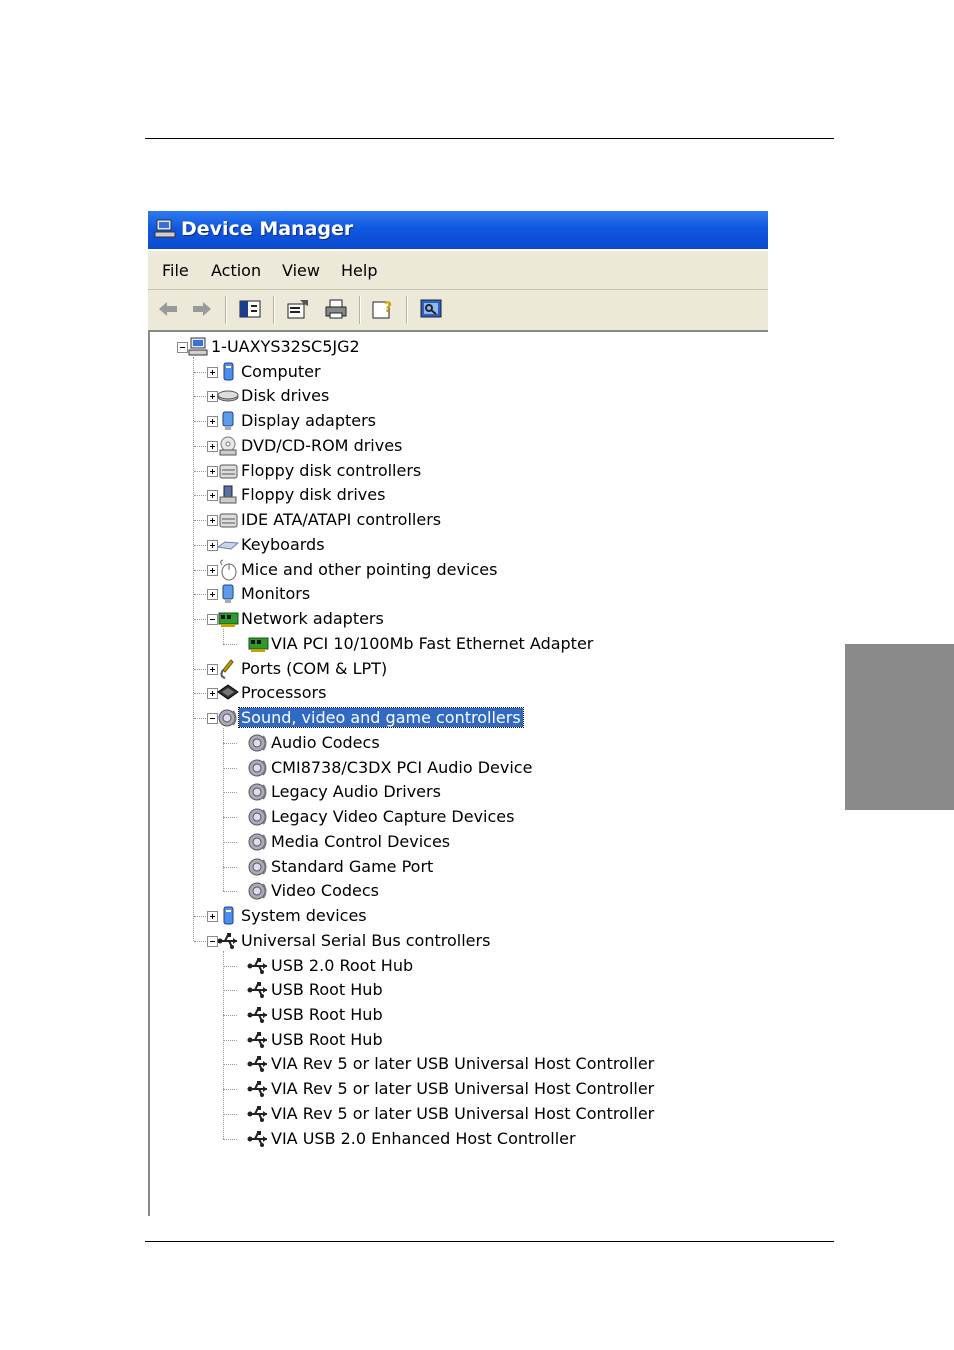 The image size is (954, 1350). I want to click on help-icon: ?, so click(383, 309).